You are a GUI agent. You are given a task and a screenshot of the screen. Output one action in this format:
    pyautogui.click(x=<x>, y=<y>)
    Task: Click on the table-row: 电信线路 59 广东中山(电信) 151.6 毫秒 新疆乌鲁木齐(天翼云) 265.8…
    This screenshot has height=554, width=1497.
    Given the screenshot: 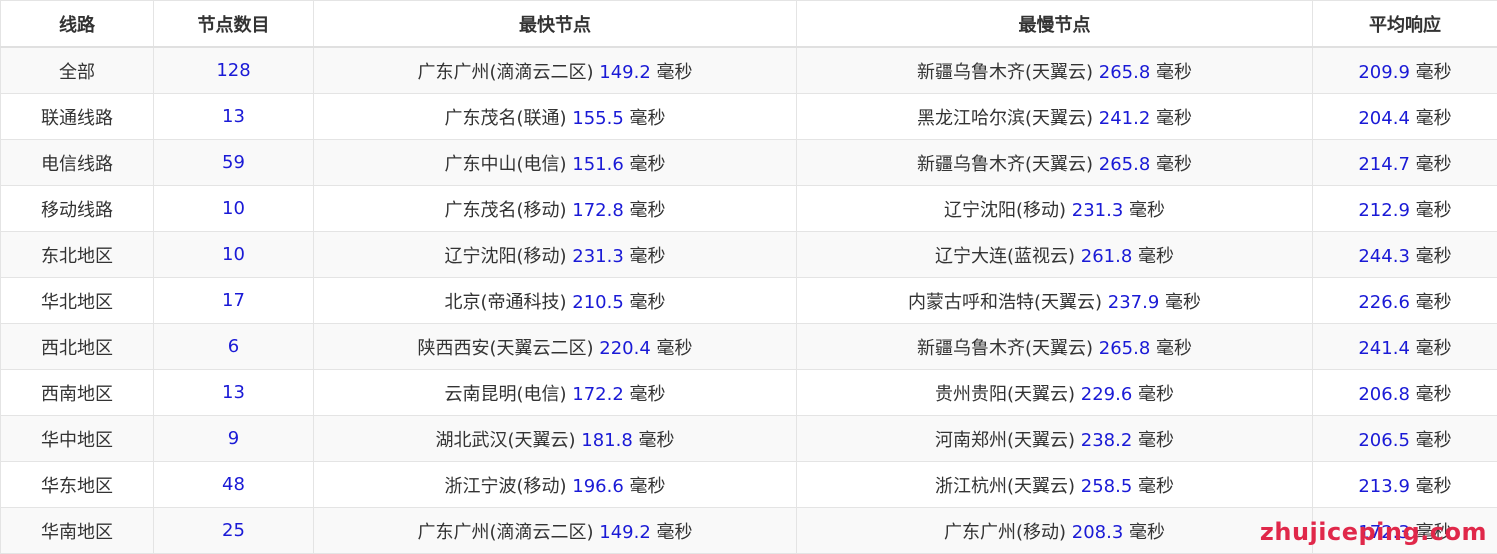 What is the action you would take?
    pyautogui.click(x=748, y=162)
    